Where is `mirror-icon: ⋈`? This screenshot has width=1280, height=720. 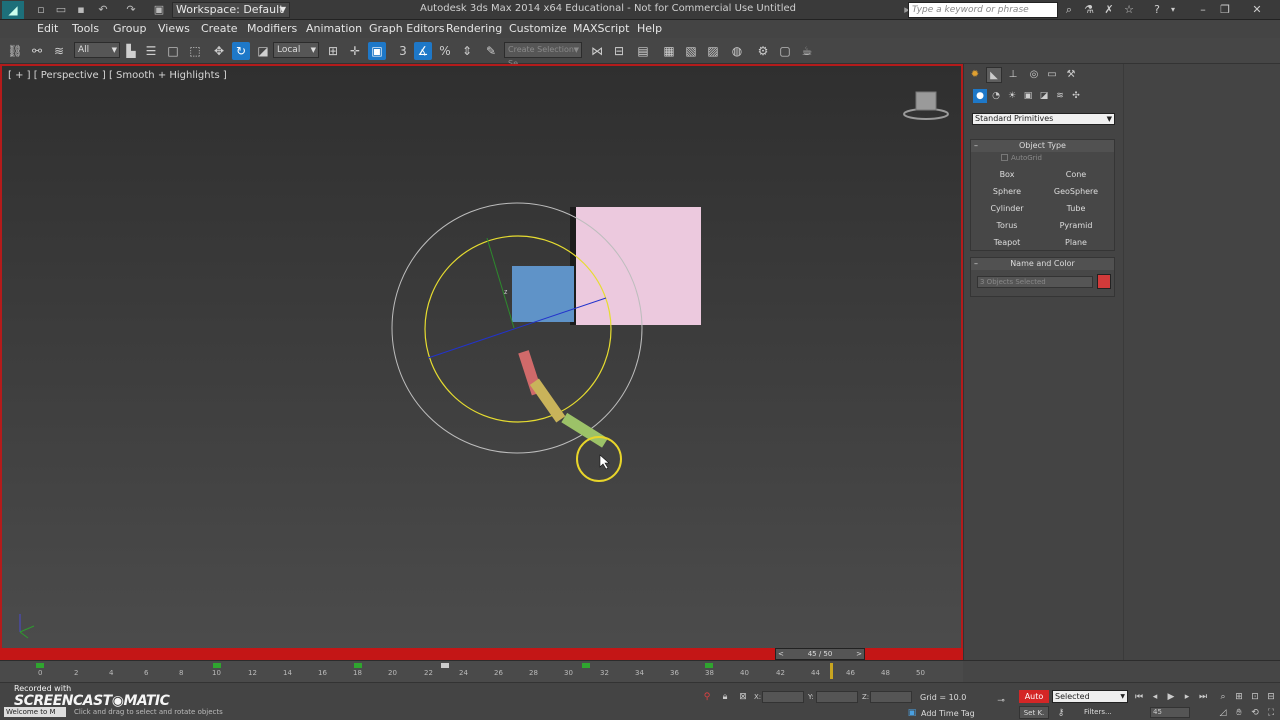
mirror-icon: ⋈ is located at coordinates (597, 51).